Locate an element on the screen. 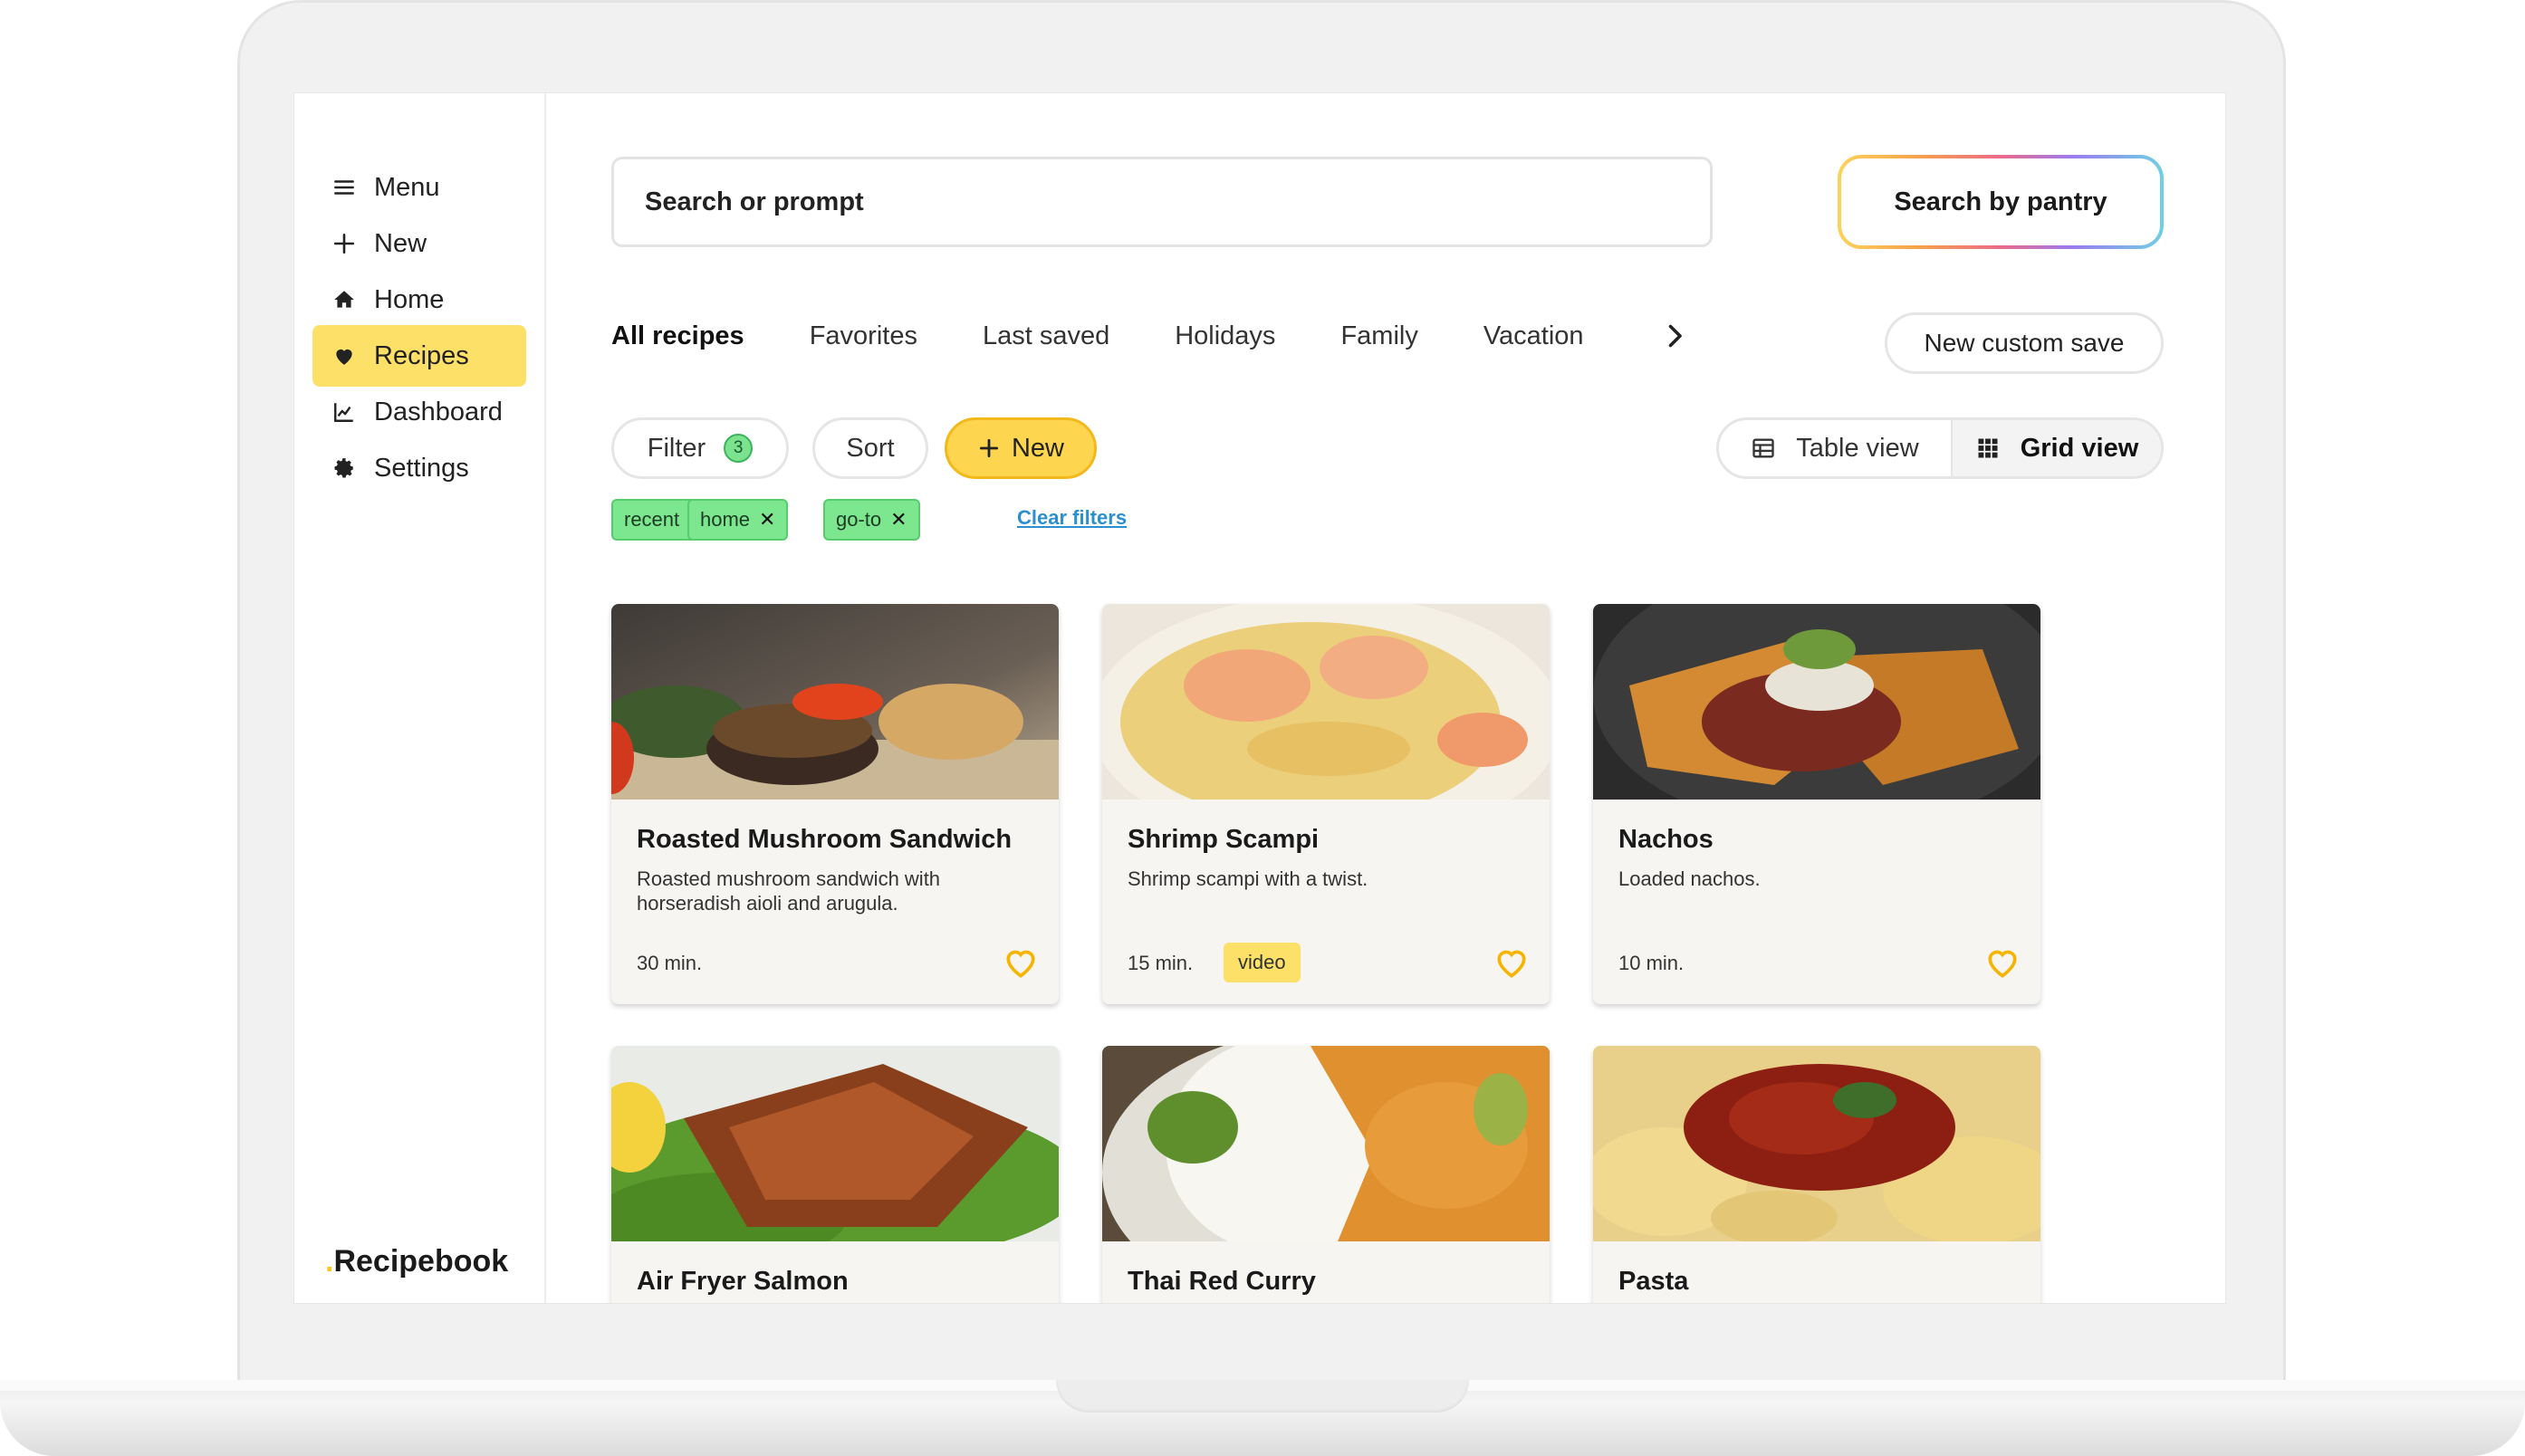 This screenshot has width=2525, height=1456. recipe-card: Air Fryer Salmon is located at coordinates (835, 1175).